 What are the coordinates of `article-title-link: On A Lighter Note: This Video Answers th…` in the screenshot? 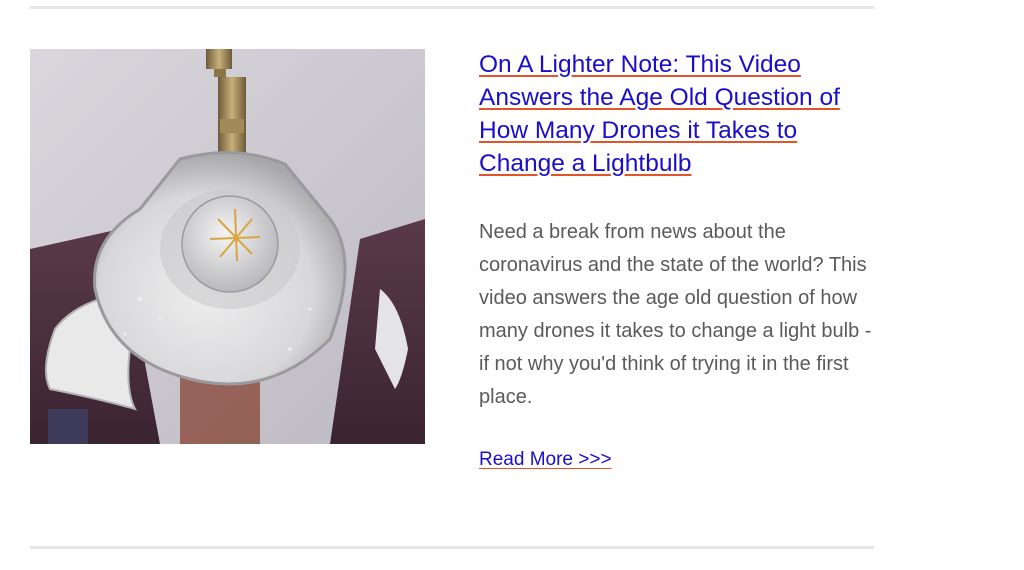 It's located at (679, 114).